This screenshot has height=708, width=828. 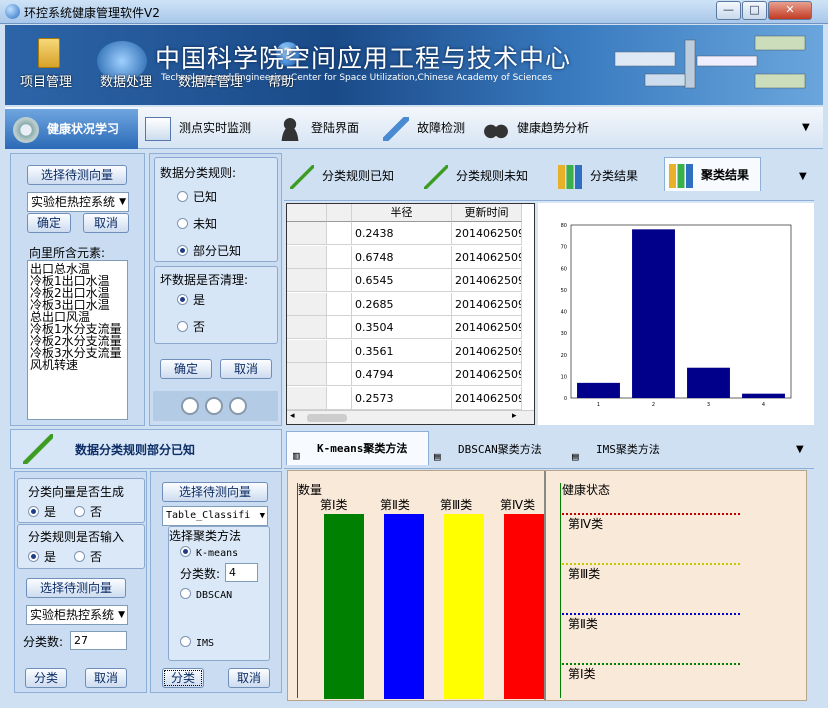 What do you see at coordinates (183, 678) in the screenshot?
I see `cluster-classify-button: 分类` at bounding box center [183, 678].